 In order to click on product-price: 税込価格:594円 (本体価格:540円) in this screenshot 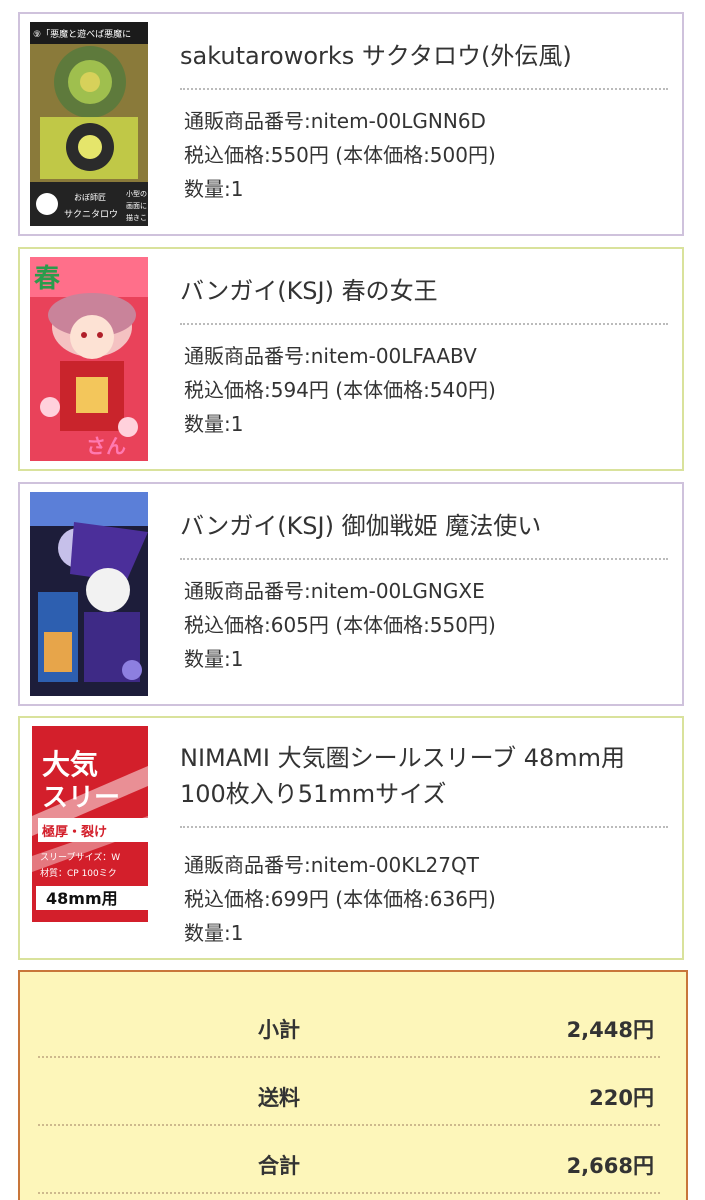, I will do `click(340, 390)`.